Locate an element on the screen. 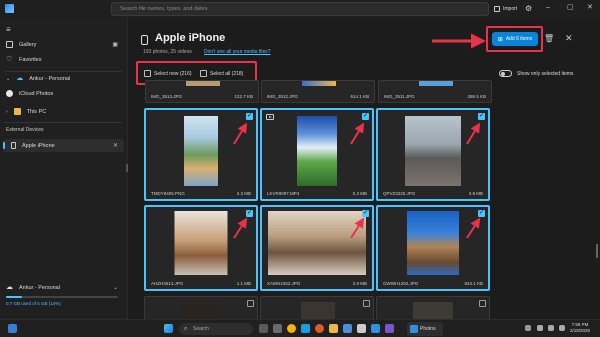 This screenshot has width=600, height=337. file-size: 614.1 KB is located at coordinates (359, 96).